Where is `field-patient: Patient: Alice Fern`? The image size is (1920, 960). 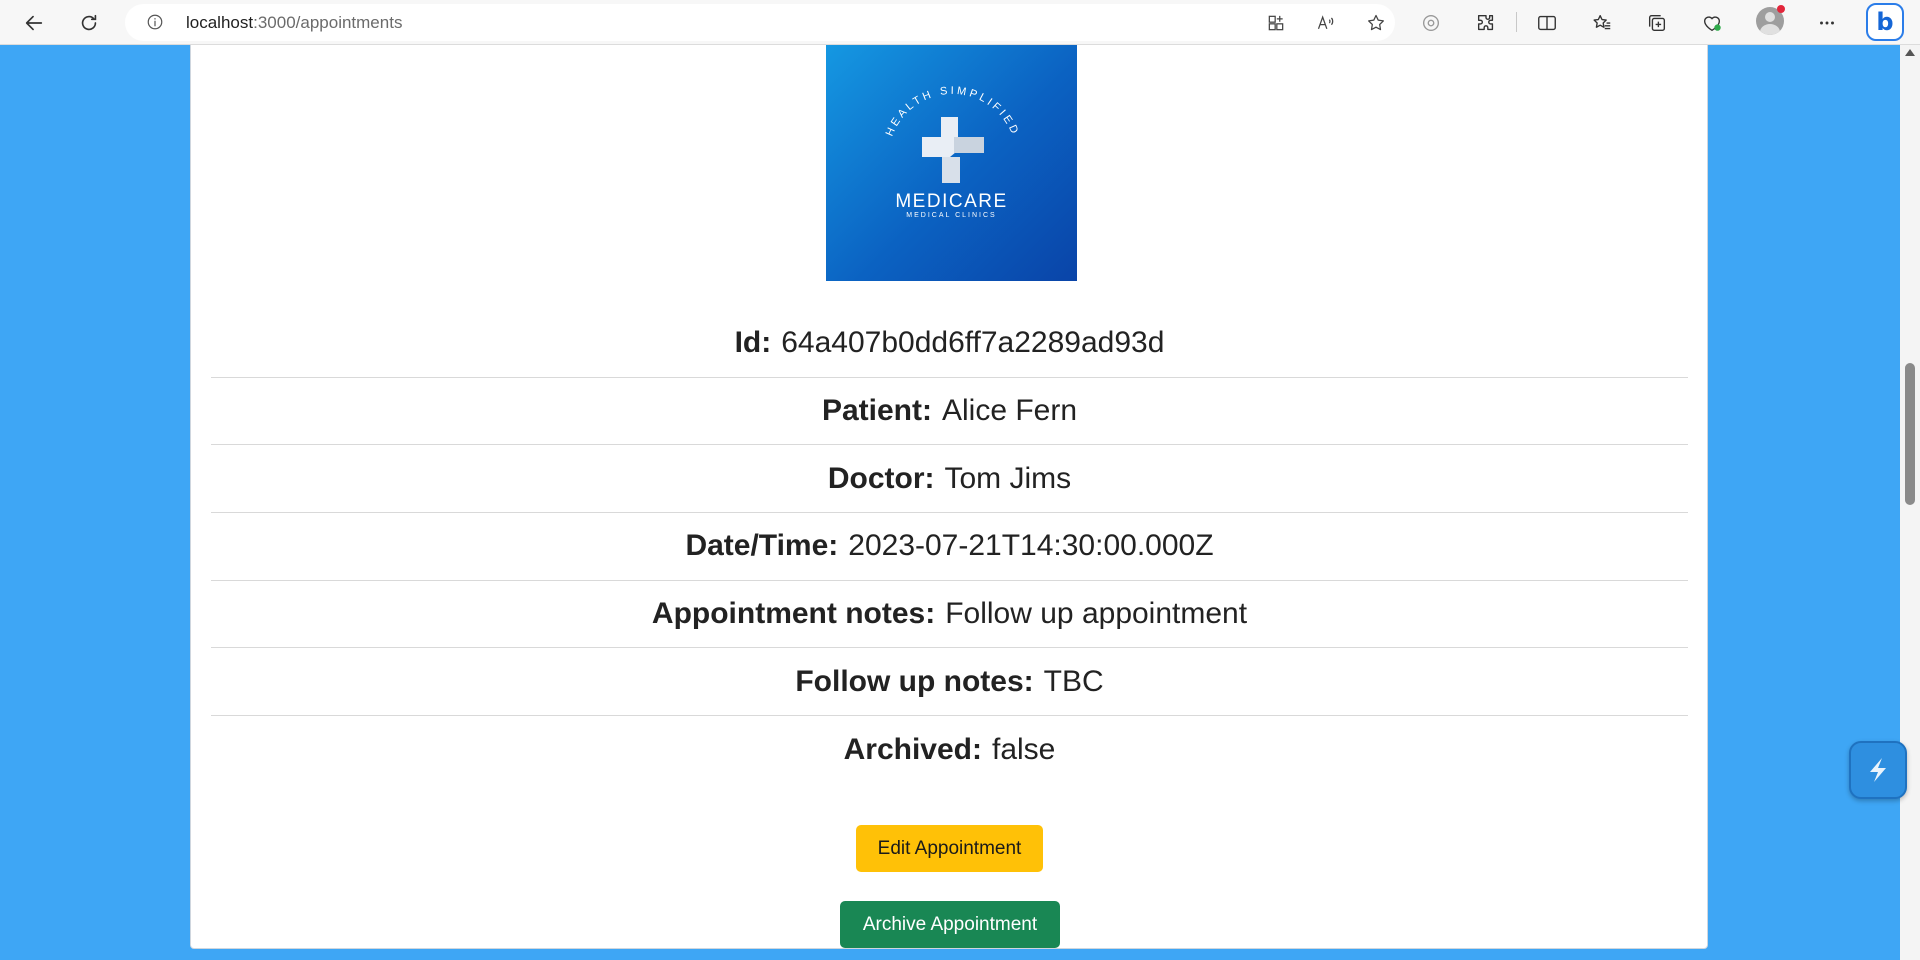 field-patient: Patient: Alice Fern is located at coordinates (949, 412).